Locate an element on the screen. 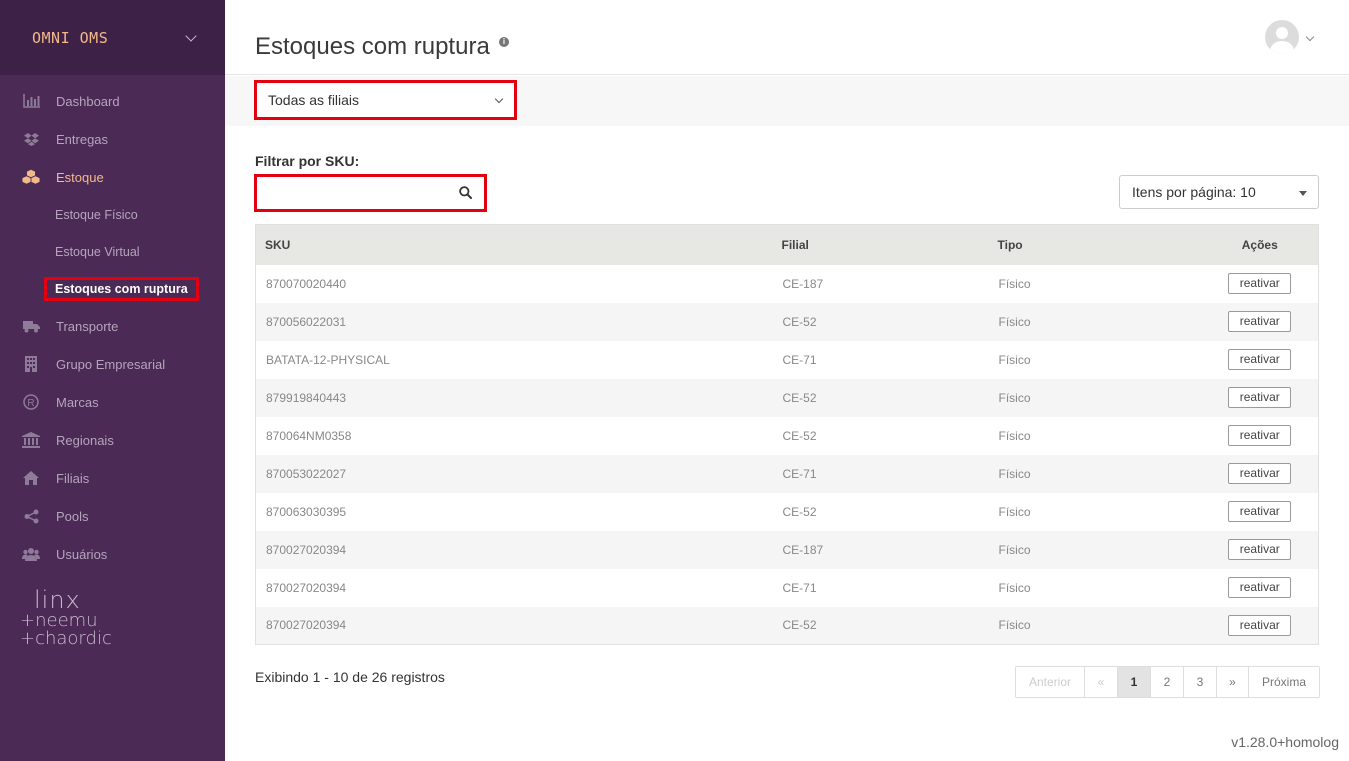  sidebar-item-dashboard: Dashboard is located at coordinates (112, 101).